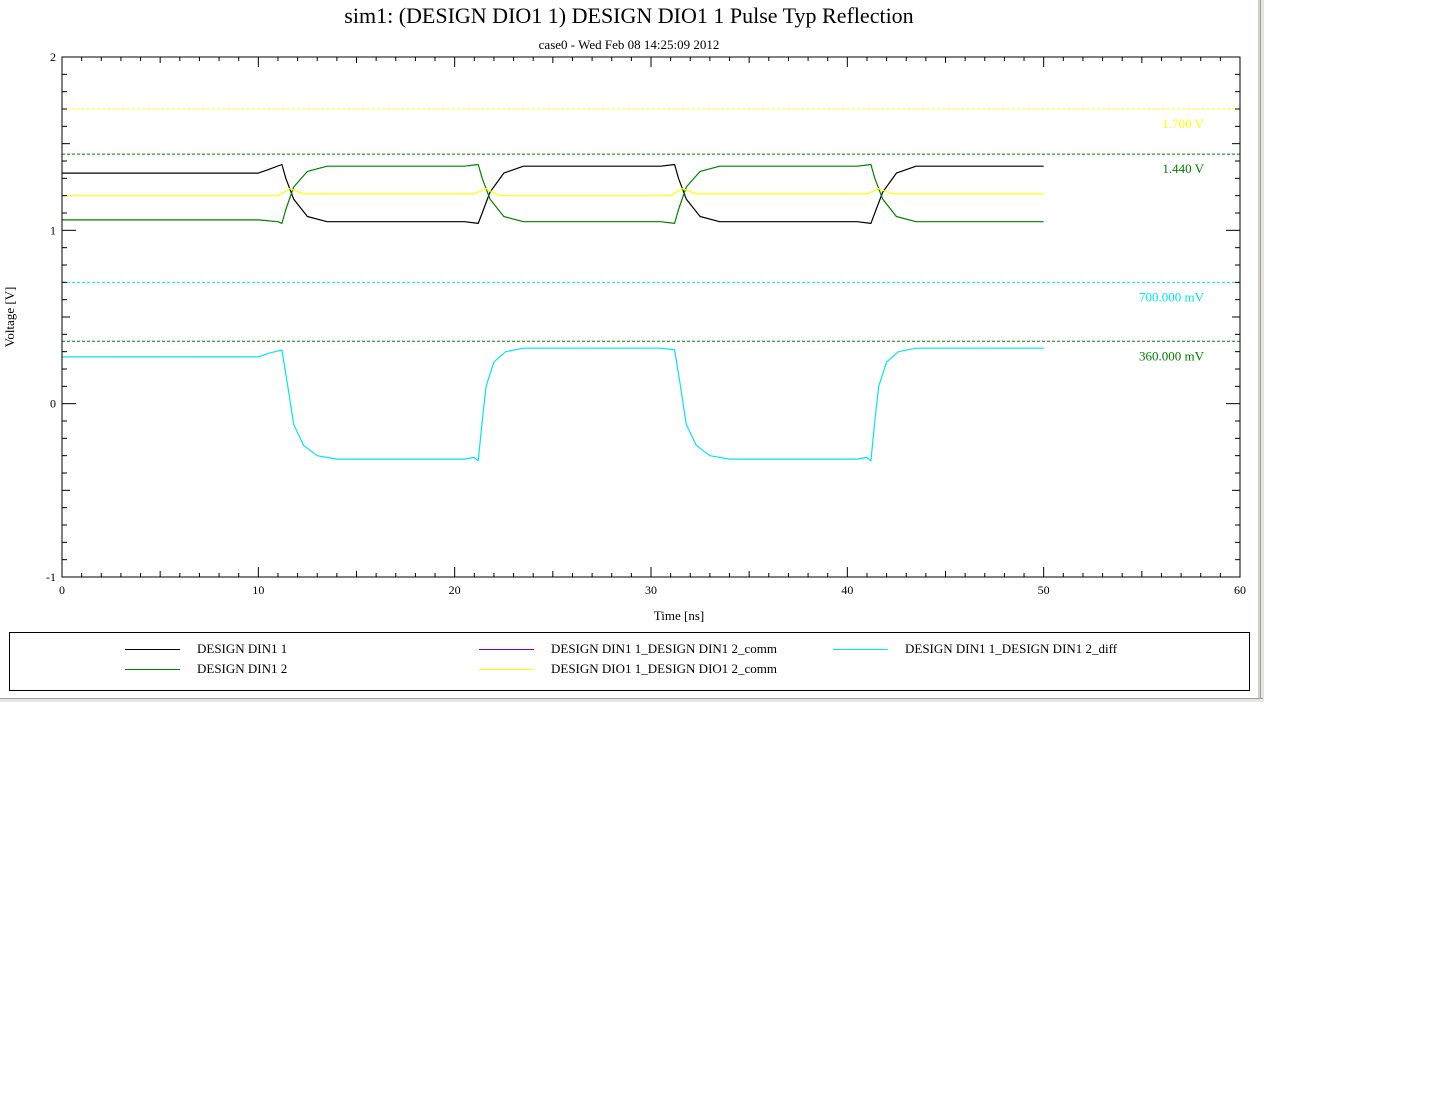 Image resolution: width=1430 pixels, height=1105 pixels. I want to click on x-tick-label: 0, so click(62, 590).